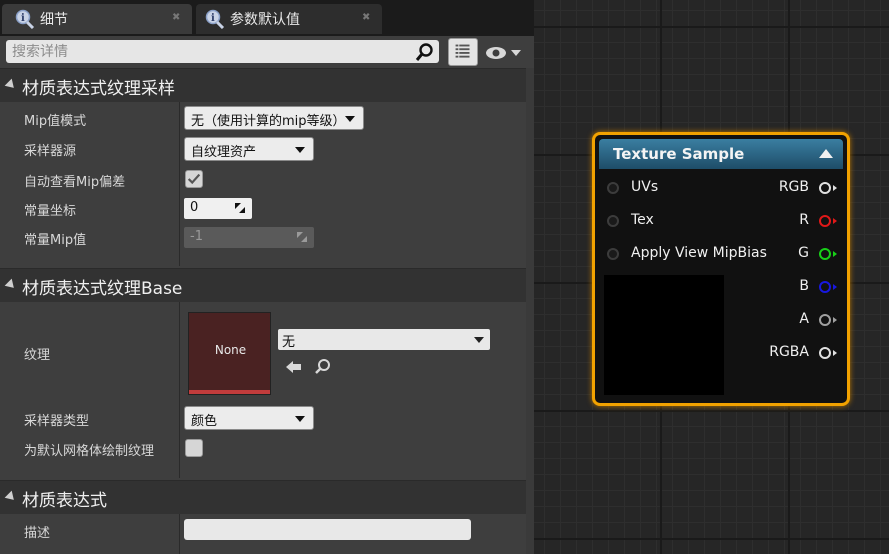 The image size is (889, 554). What do you see at coordinates (699, 253) in the screenshot?
I see `pin-label: Apply View MipBias` at bounding box center [699, 253].